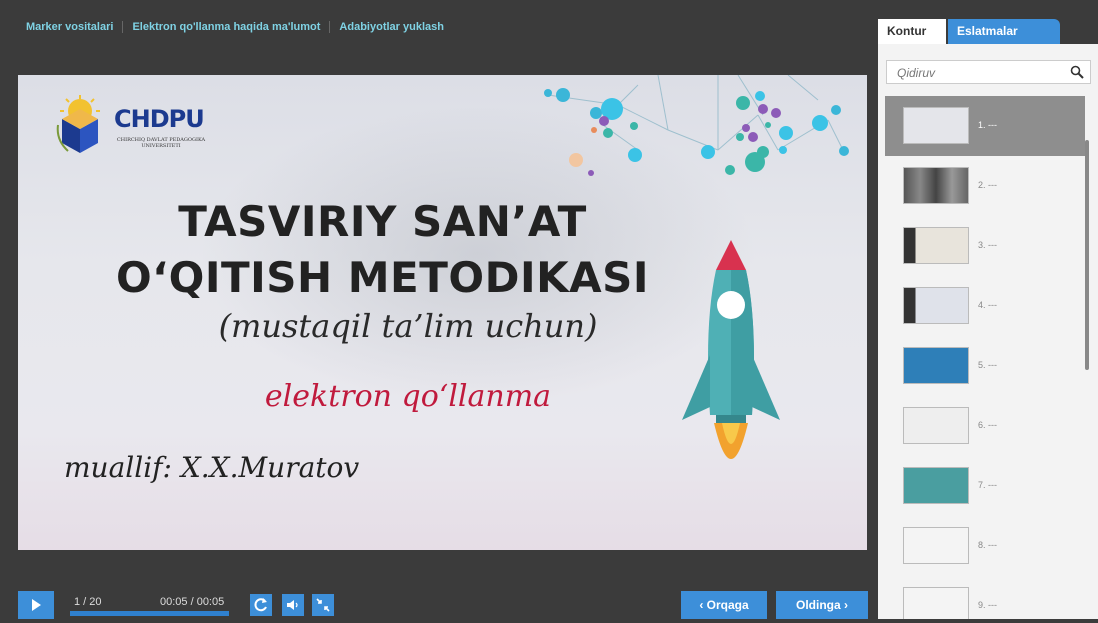  I want to click on fullscreen-exit-icon, so click(323, 605).